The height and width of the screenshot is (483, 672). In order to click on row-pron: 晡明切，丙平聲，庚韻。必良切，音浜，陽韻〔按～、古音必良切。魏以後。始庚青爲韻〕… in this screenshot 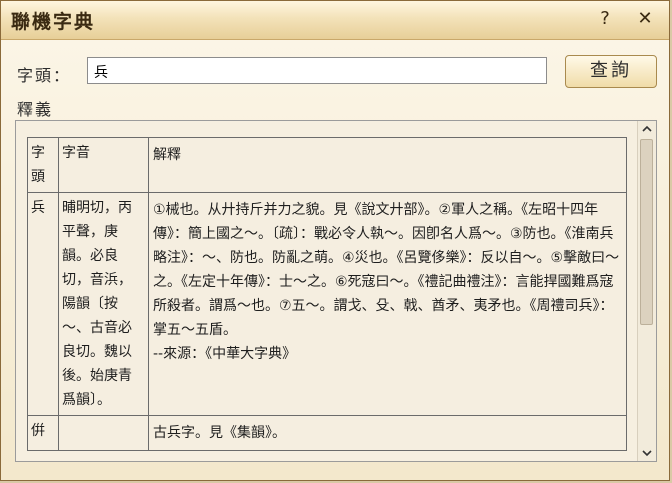, I will do `click(103, 304)`.